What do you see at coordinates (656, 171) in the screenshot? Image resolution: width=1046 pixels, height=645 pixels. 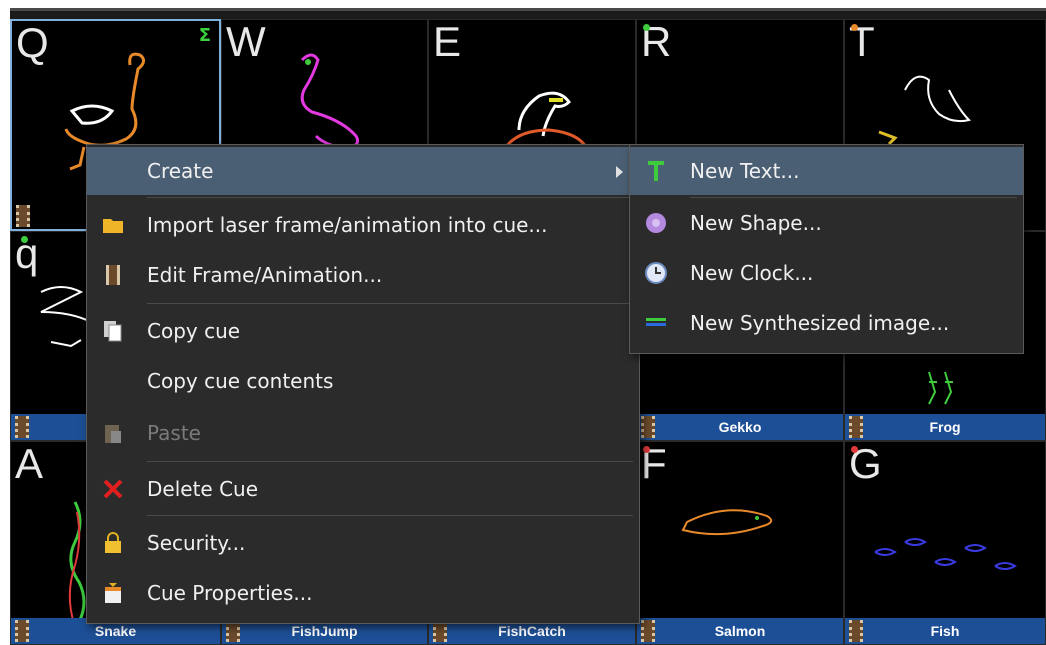 I see `text-icon` at bounding box center [656, 171].